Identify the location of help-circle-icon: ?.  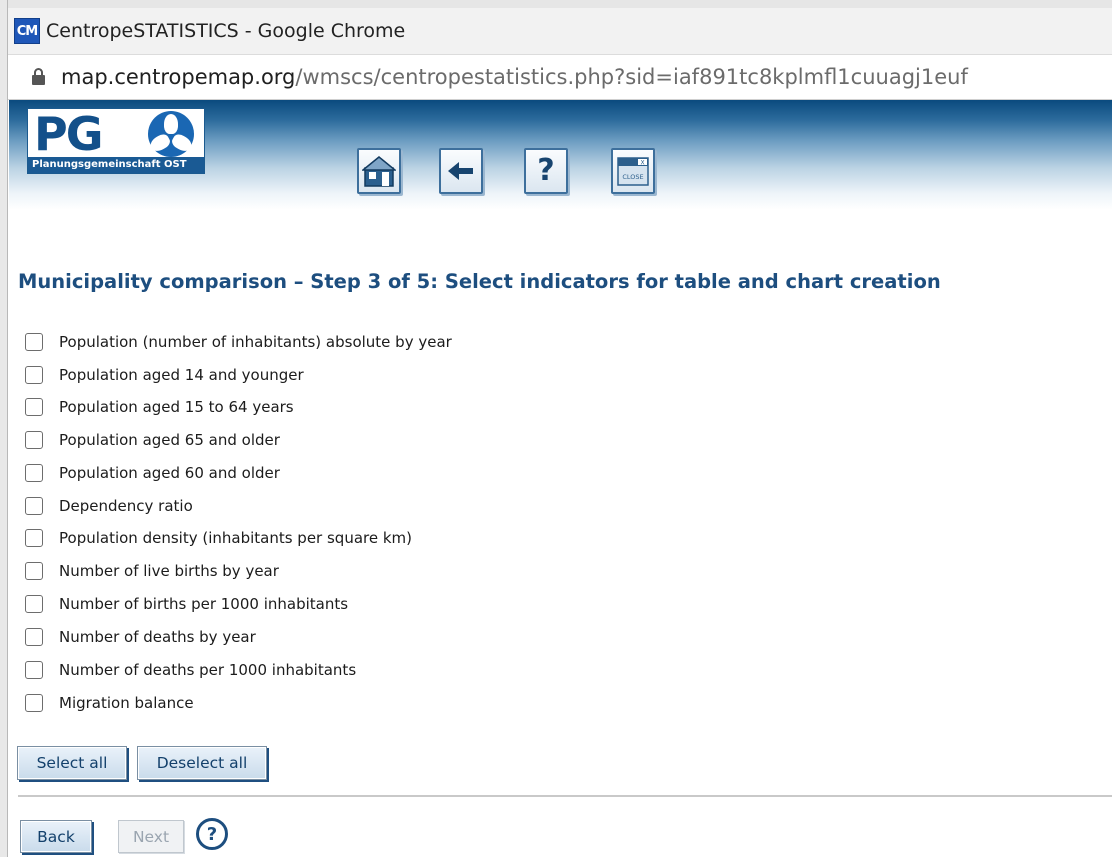
(212, 834).